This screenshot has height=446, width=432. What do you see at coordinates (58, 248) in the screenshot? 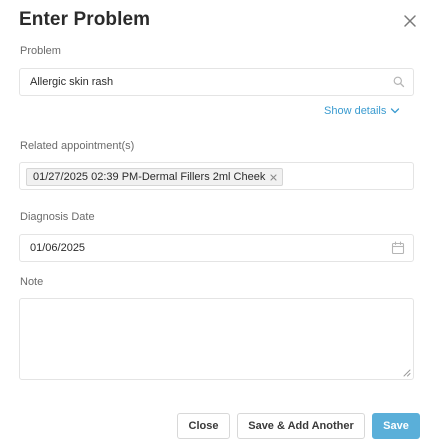
I see `diagnosis-date-value: 01/06/2025` at bounding box center [58, 248].